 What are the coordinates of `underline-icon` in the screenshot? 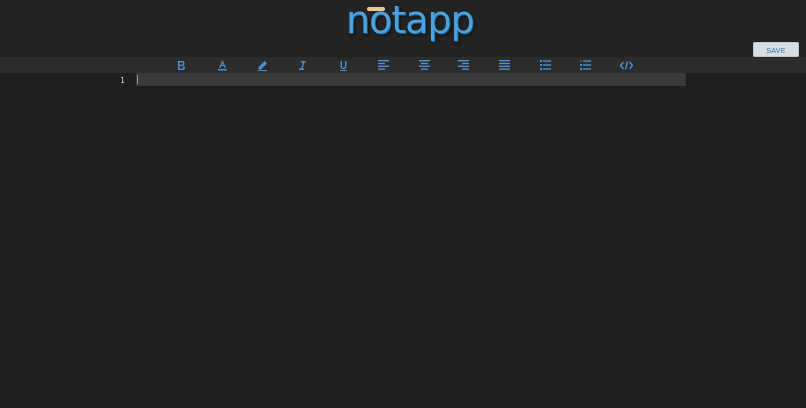 It's located at (343, 65).